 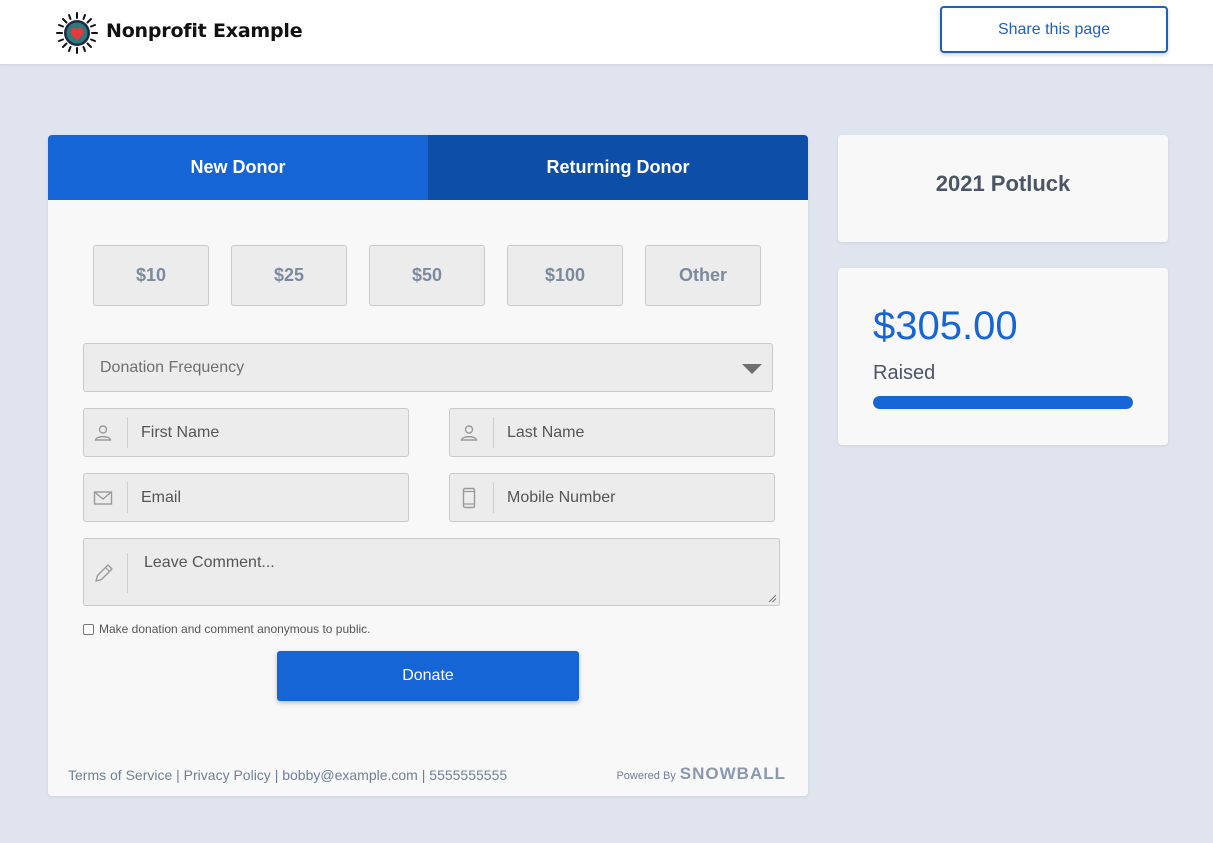 What do you see at coordinates (468, 775) in the screenshot?
I see `contact-phone-link: 5555555555` at bounding box center [468, 775].